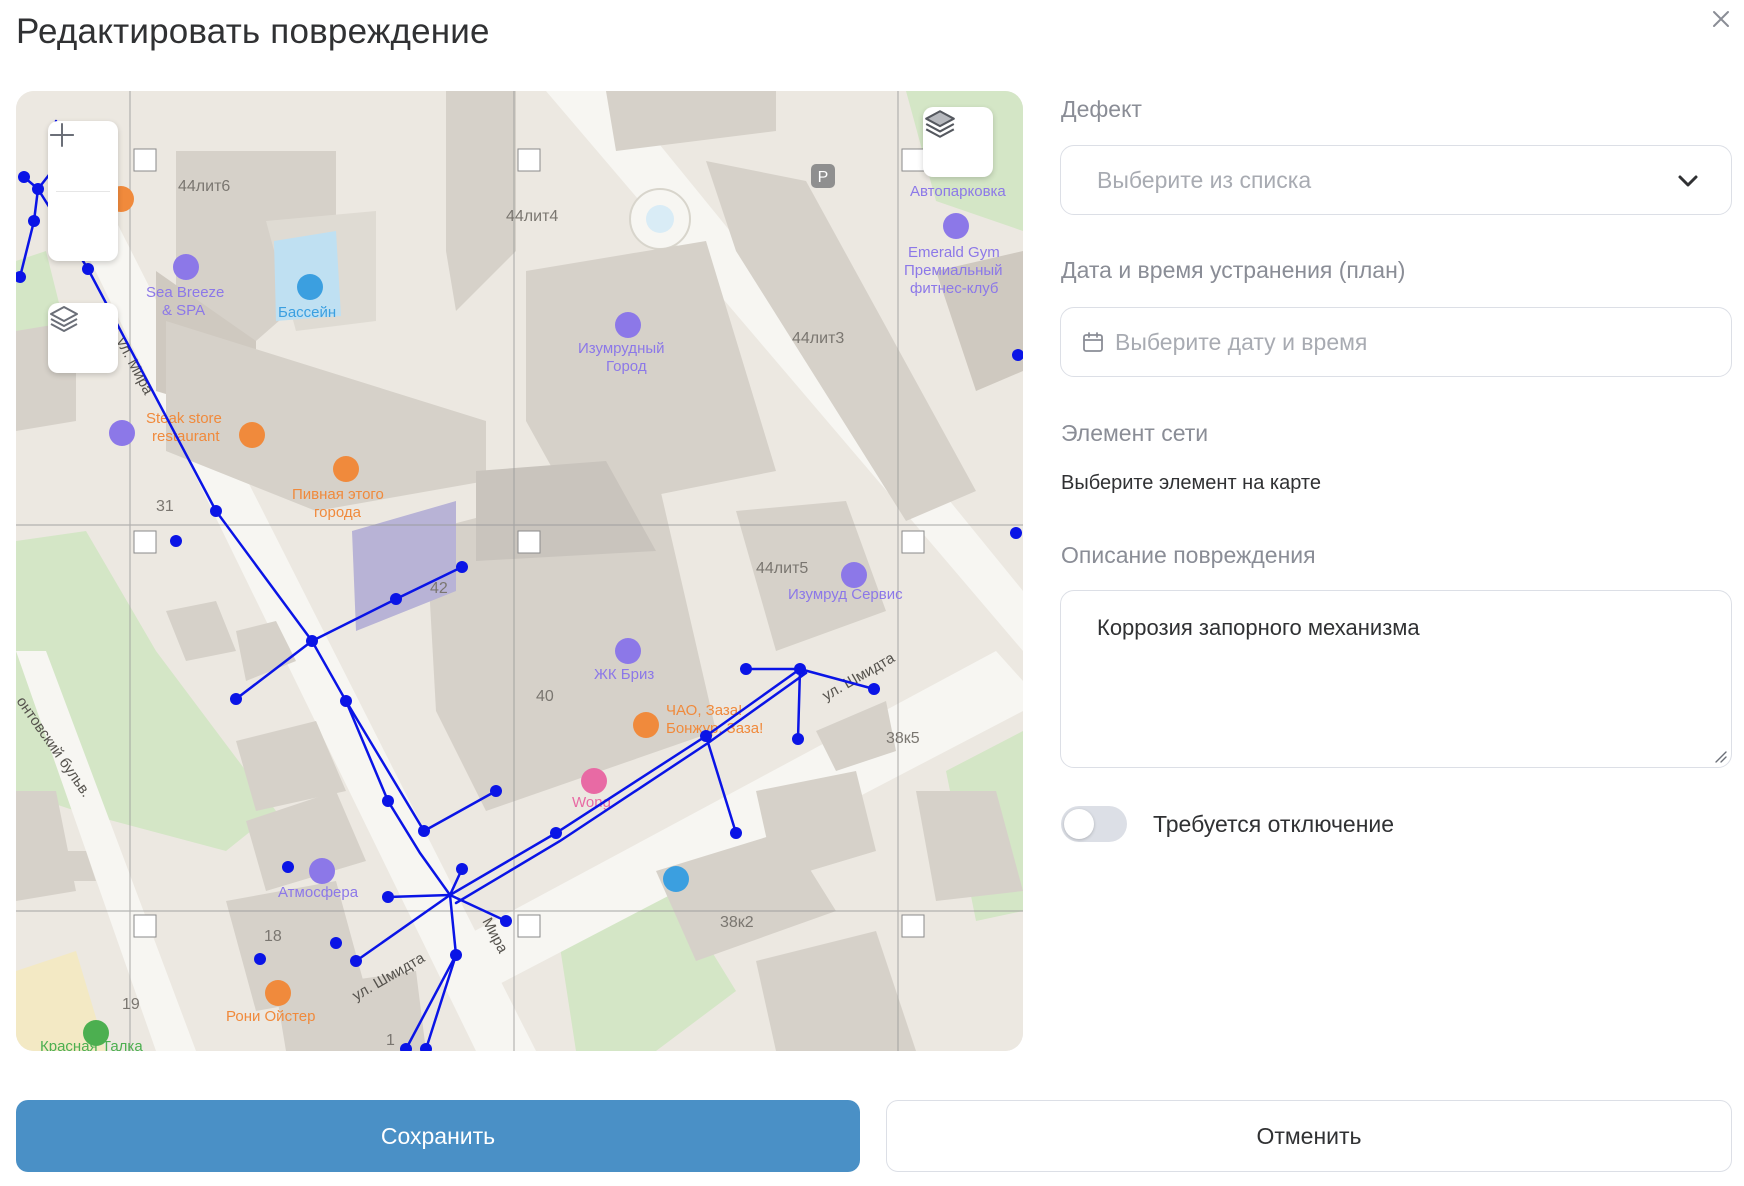 This screenshot has width=1744, height=1186. What do you see at coordinates (1135, 433) in the screenshot?
I see `network-element-label: Элемент сети` at bounding box center [1135, 433].